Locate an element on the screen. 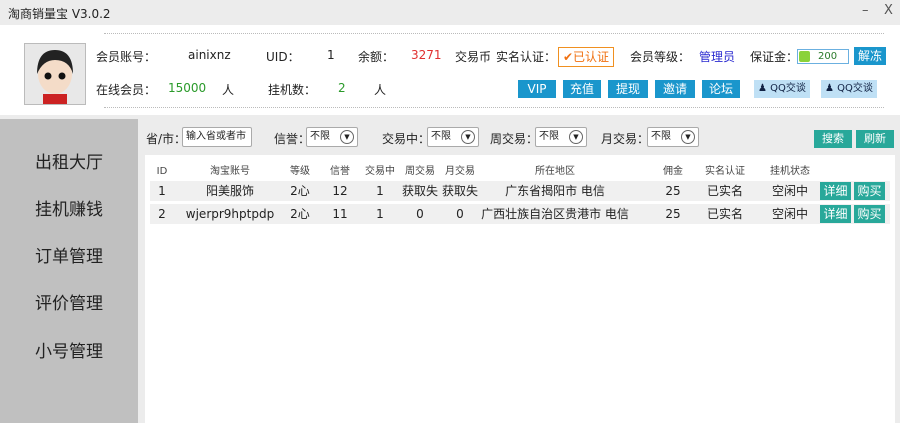  cell-weekly: 获取失 is located at coordinates (419, 191).